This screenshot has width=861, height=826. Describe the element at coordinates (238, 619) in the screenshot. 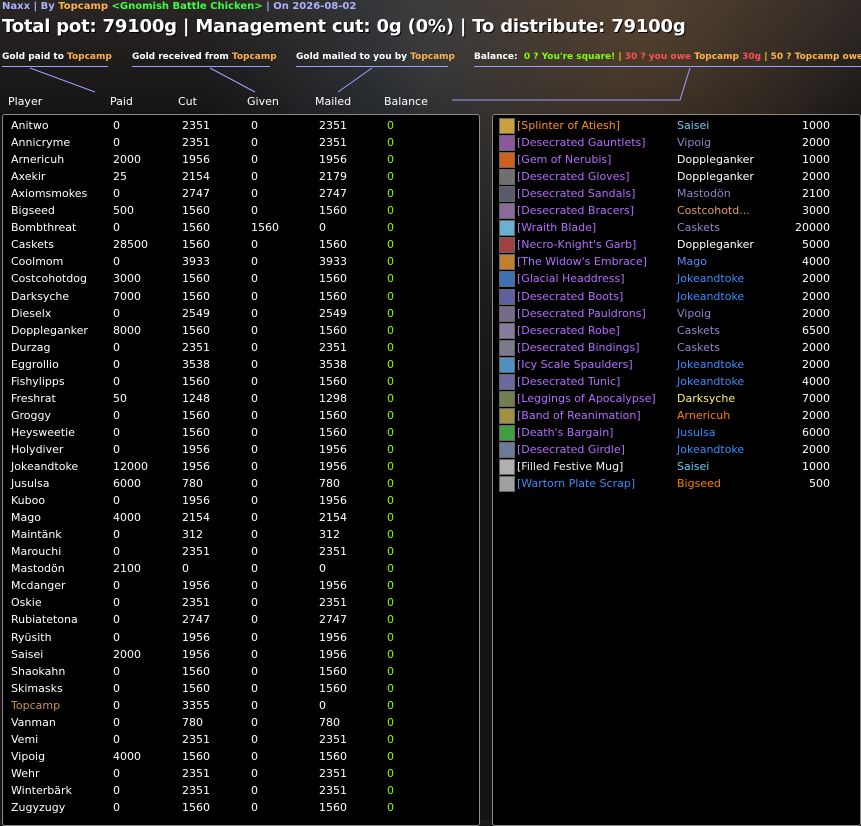

I see `player-row: Rubiatetona 0 2747 0 2747 0` at that location.